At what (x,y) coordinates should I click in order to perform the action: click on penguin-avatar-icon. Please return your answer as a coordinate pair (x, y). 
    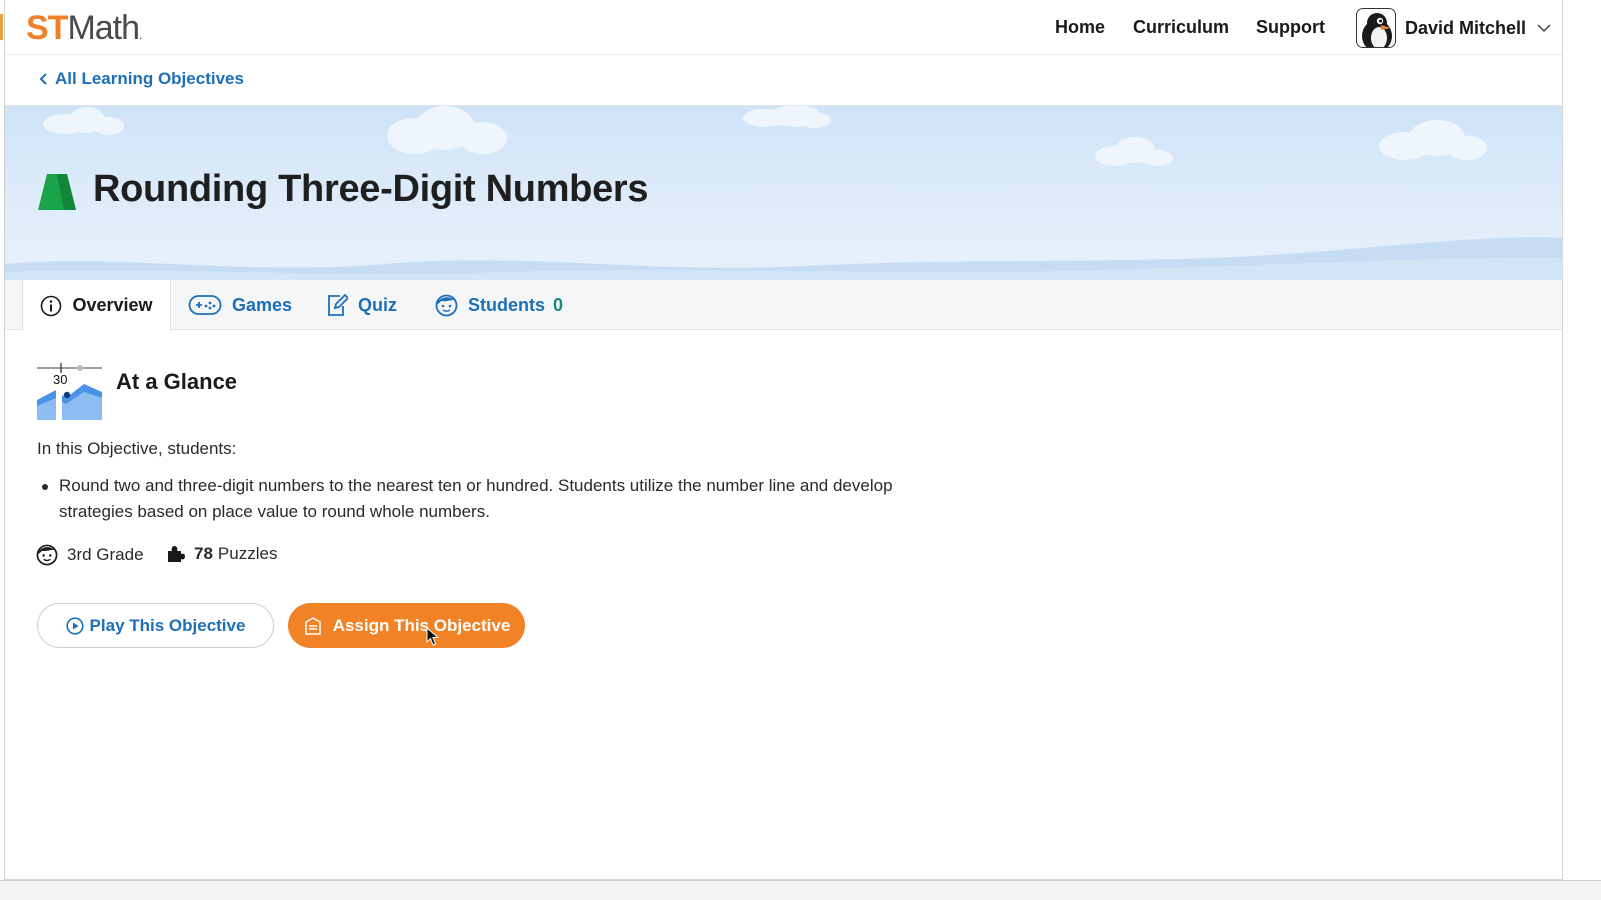
    Looking at the image, I should click on (1376, 28).